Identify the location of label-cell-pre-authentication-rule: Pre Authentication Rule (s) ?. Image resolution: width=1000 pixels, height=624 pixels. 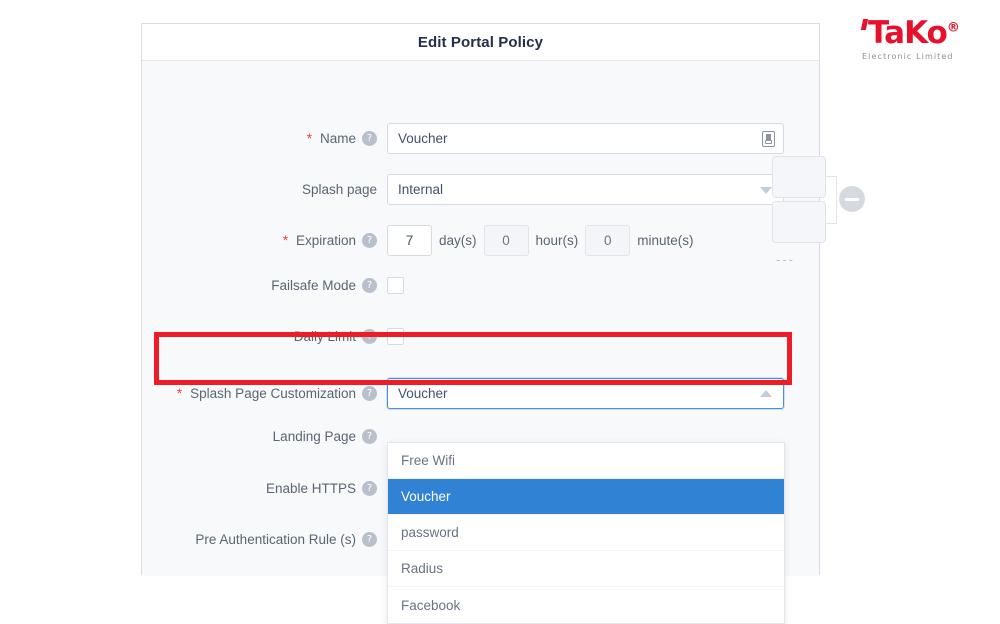
(264, 539).